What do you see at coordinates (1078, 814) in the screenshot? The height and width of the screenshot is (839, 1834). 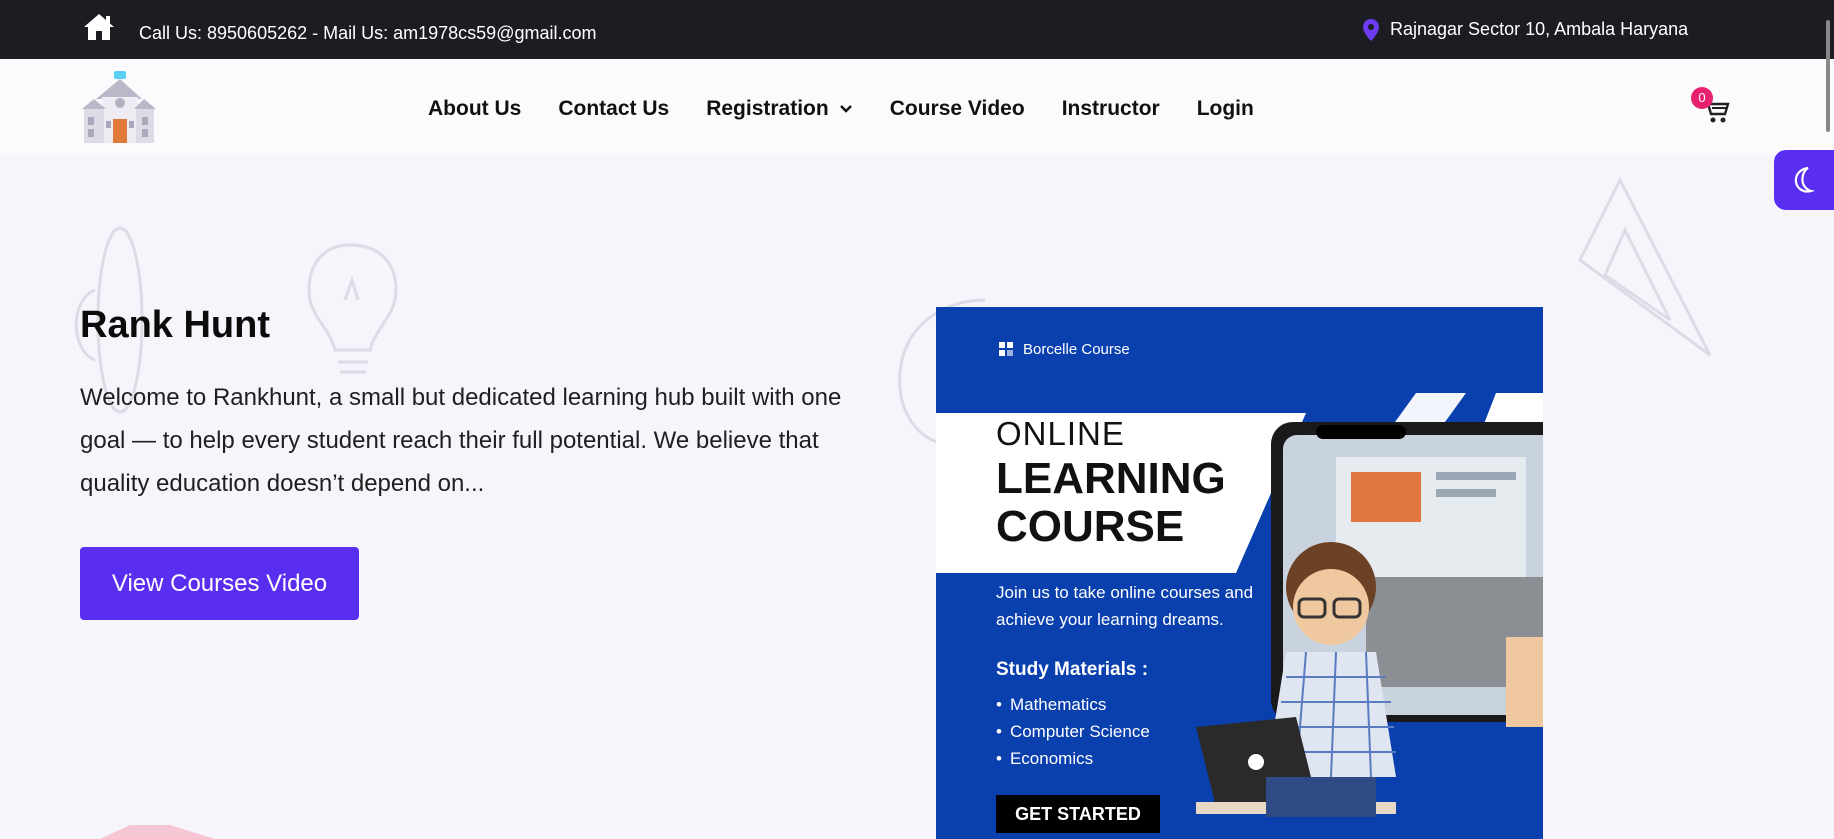 I see `get-started-button: GET STARTED` at bounding box center [1078, 814].